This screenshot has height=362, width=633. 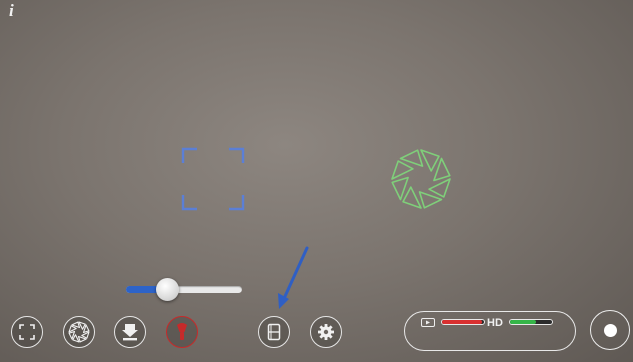 I want to click on flash-button, so click(x=182, y=332).